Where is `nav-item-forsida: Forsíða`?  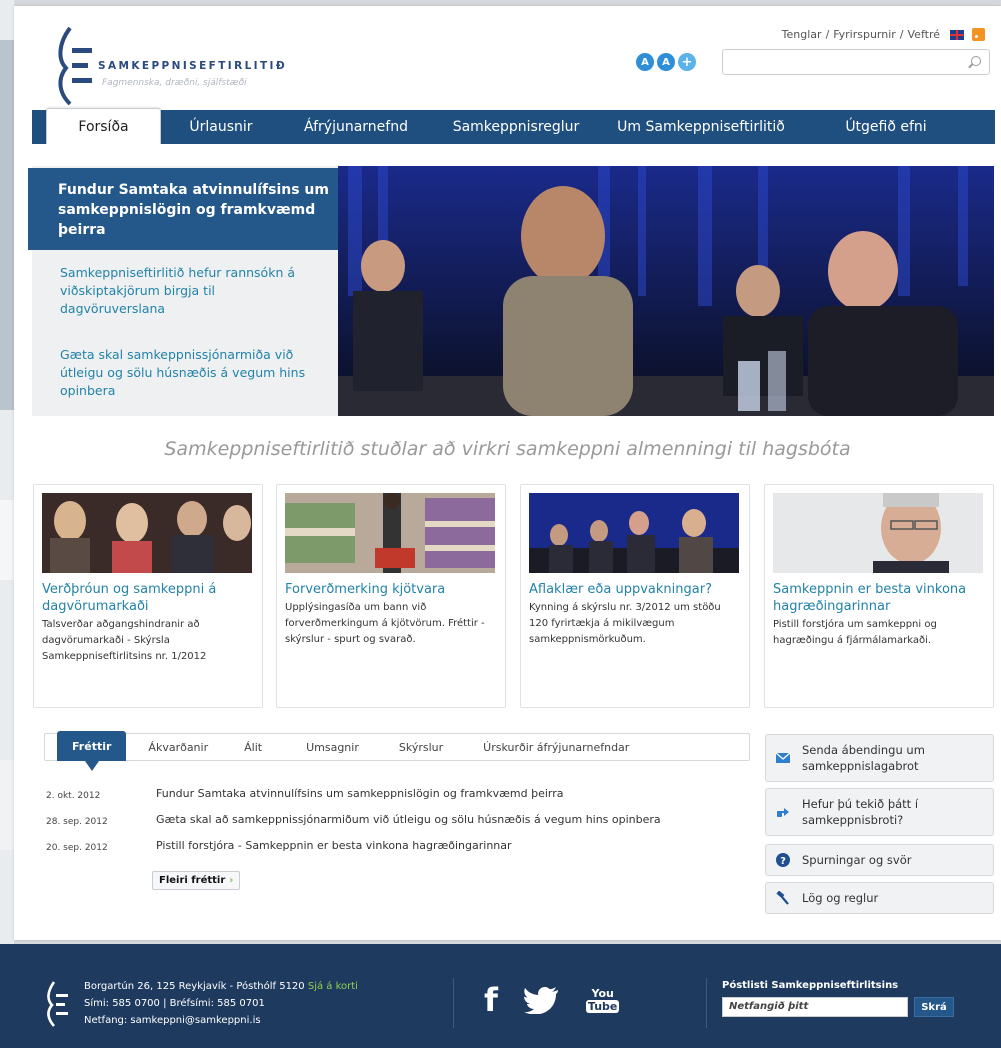
nav-item-forsida: Forsíða is located at coordinates (103, 126).